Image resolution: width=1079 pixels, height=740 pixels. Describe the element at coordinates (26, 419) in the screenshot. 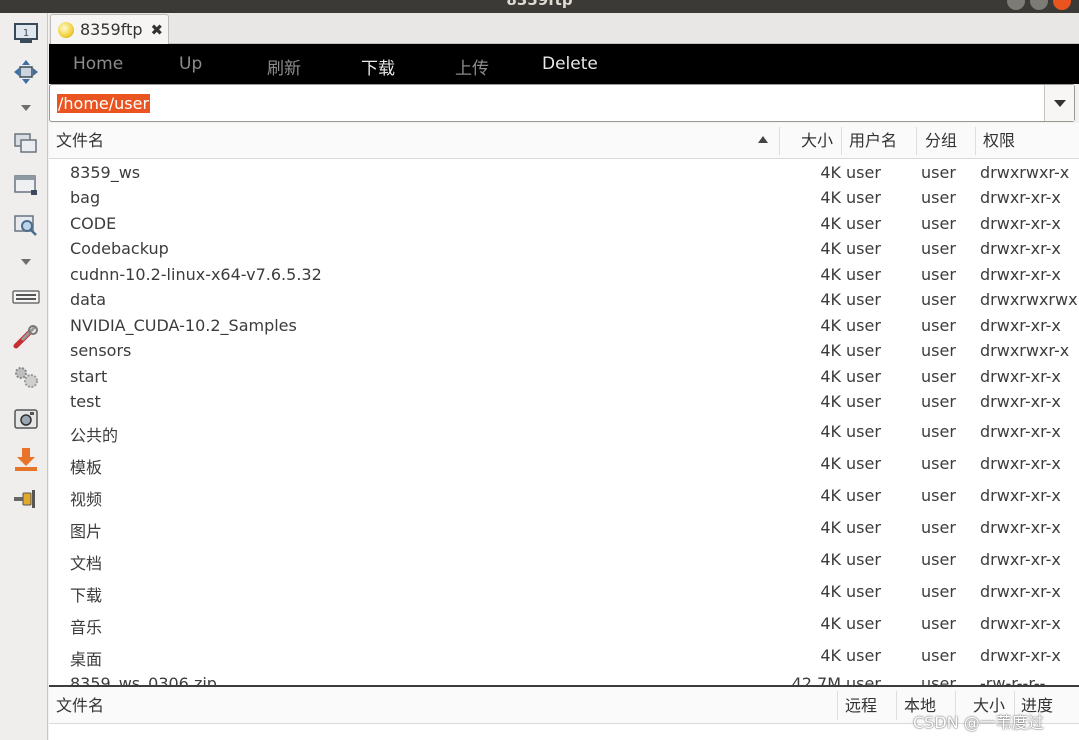

I see `camera-icon` at that location.